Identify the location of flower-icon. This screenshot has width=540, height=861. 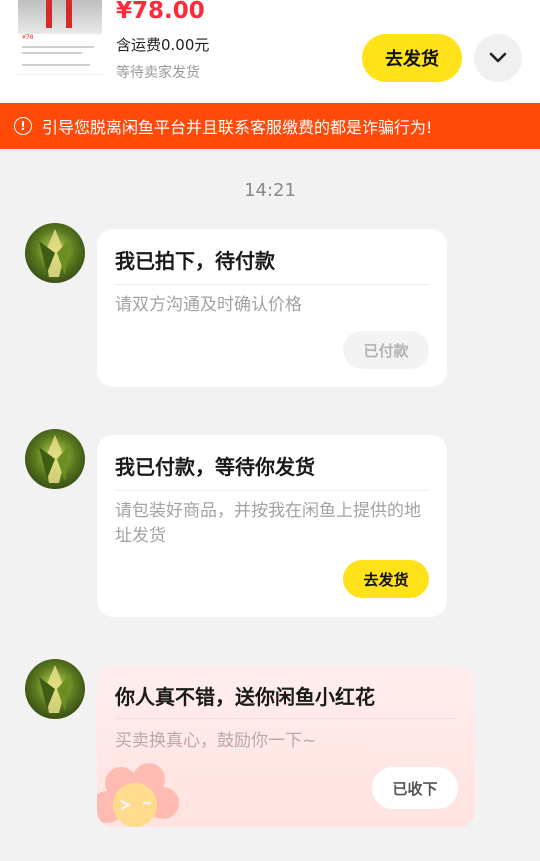
(138, 795).